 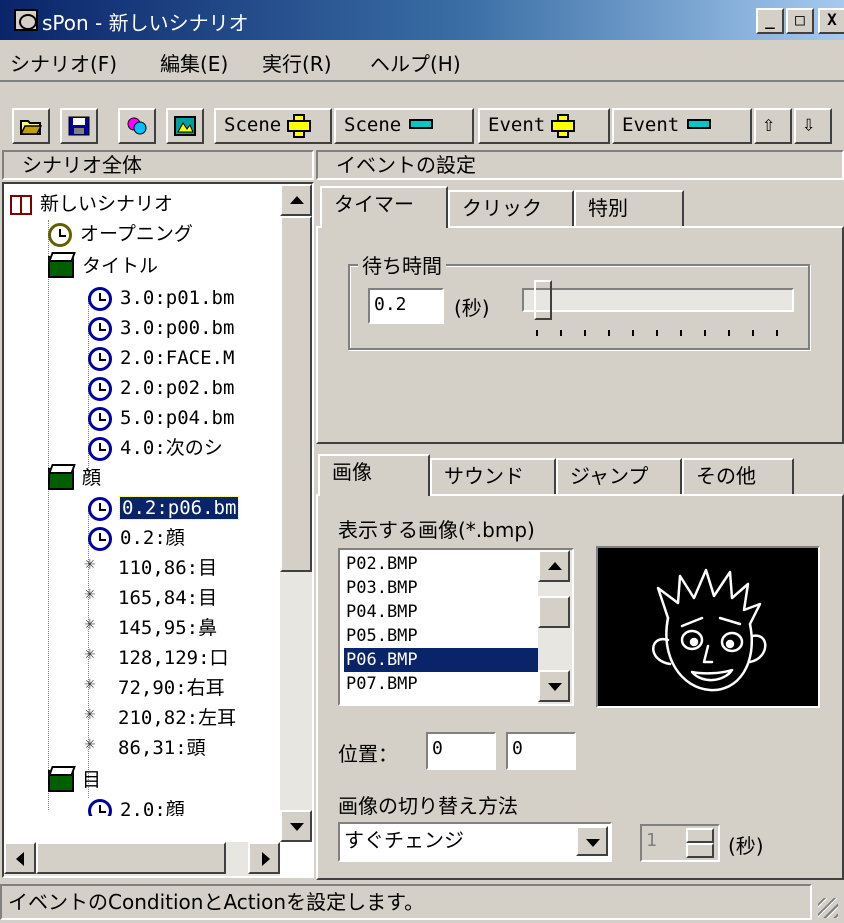 What do you see at coordinates (800, 21) in the screenshot?
I see `maximize-button: □` at bounding box center [800, 21].